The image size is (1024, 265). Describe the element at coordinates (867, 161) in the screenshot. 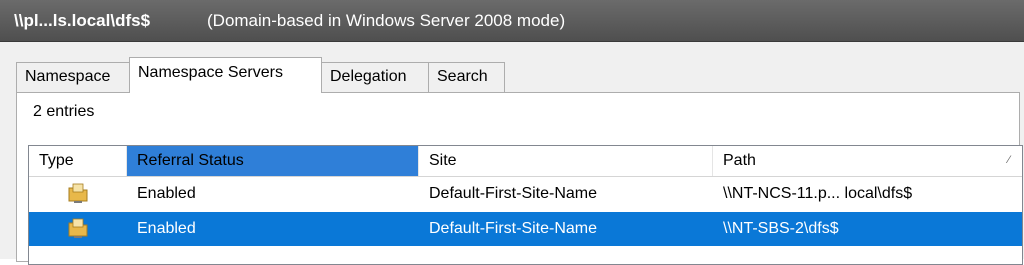

I see `column-header-path: Path ⁄` at that location.